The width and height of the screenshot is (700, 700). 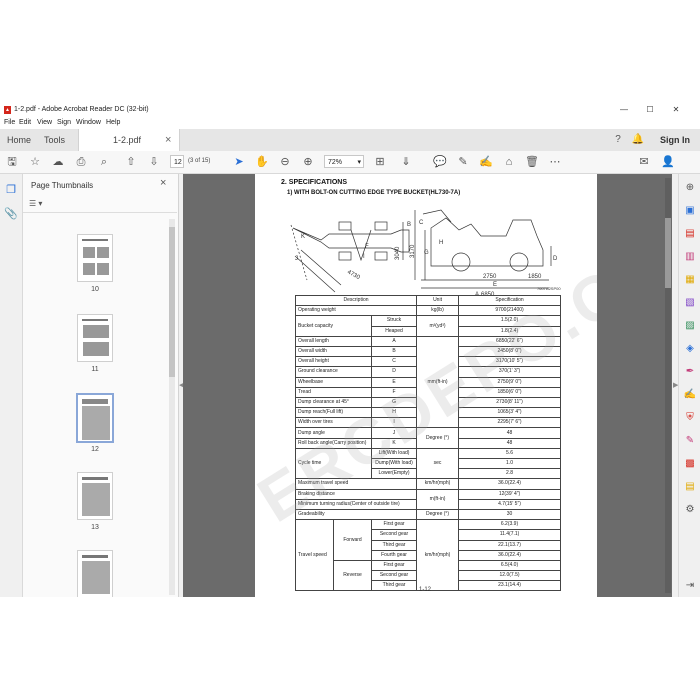 I want to click on panel-divider, so click(x=100, y=212).